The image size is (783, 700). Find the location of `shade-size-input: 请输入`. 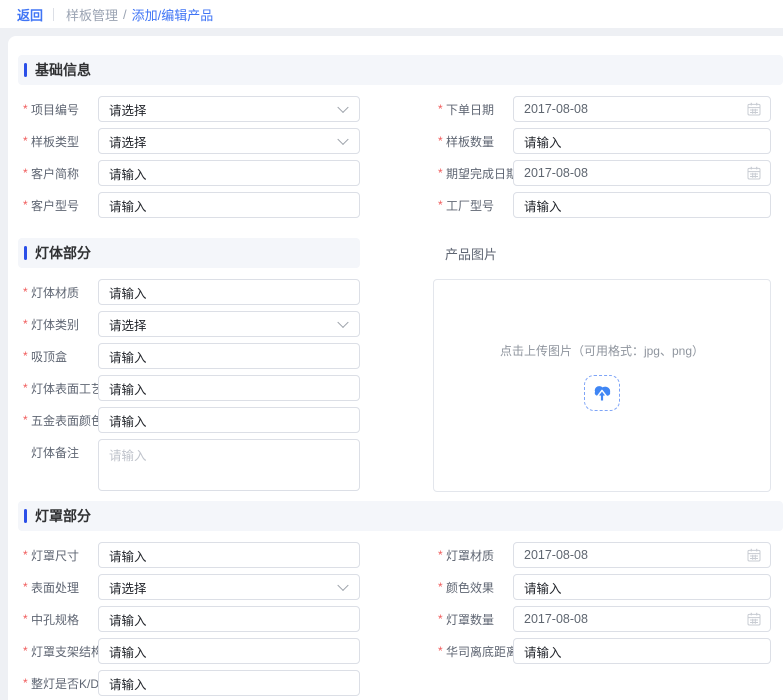

shade-size-input: 请输入 is located at coordinates (229, 555).